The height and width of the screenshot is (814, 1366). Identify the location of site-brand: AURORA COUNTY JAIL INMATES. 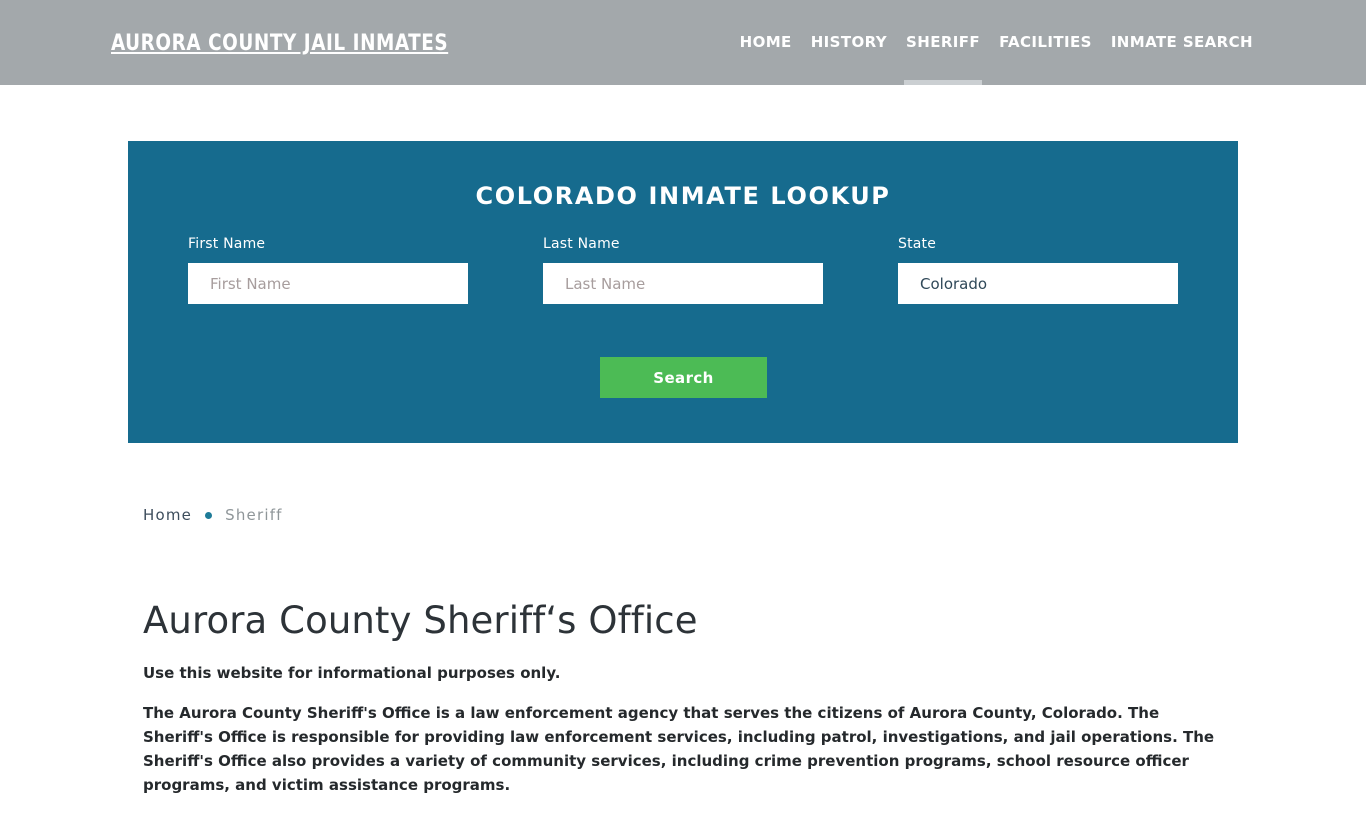
(279, 44).